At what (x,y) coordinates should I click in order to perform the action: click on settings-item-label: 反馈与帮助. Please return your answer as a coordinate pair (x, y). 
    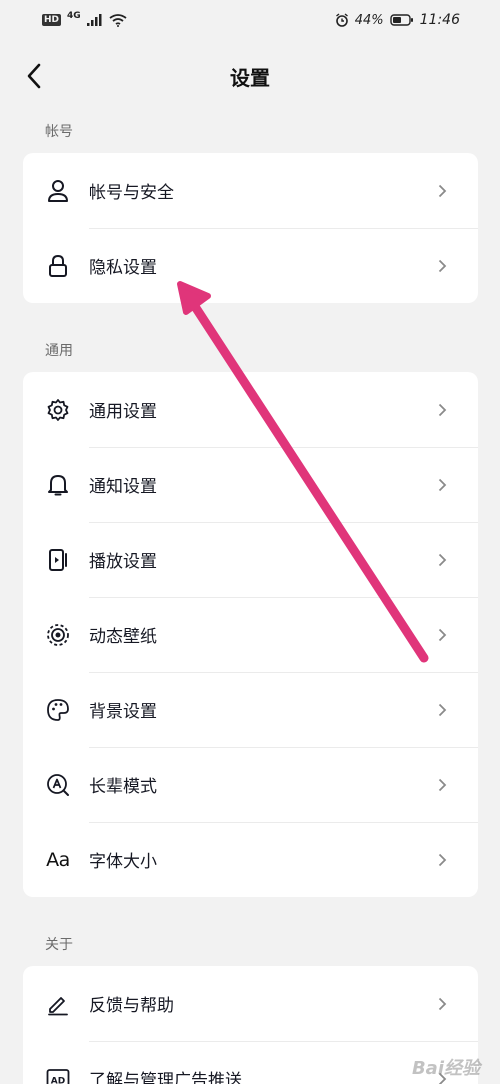
    Looking at the image, I should click on (131, 1006).